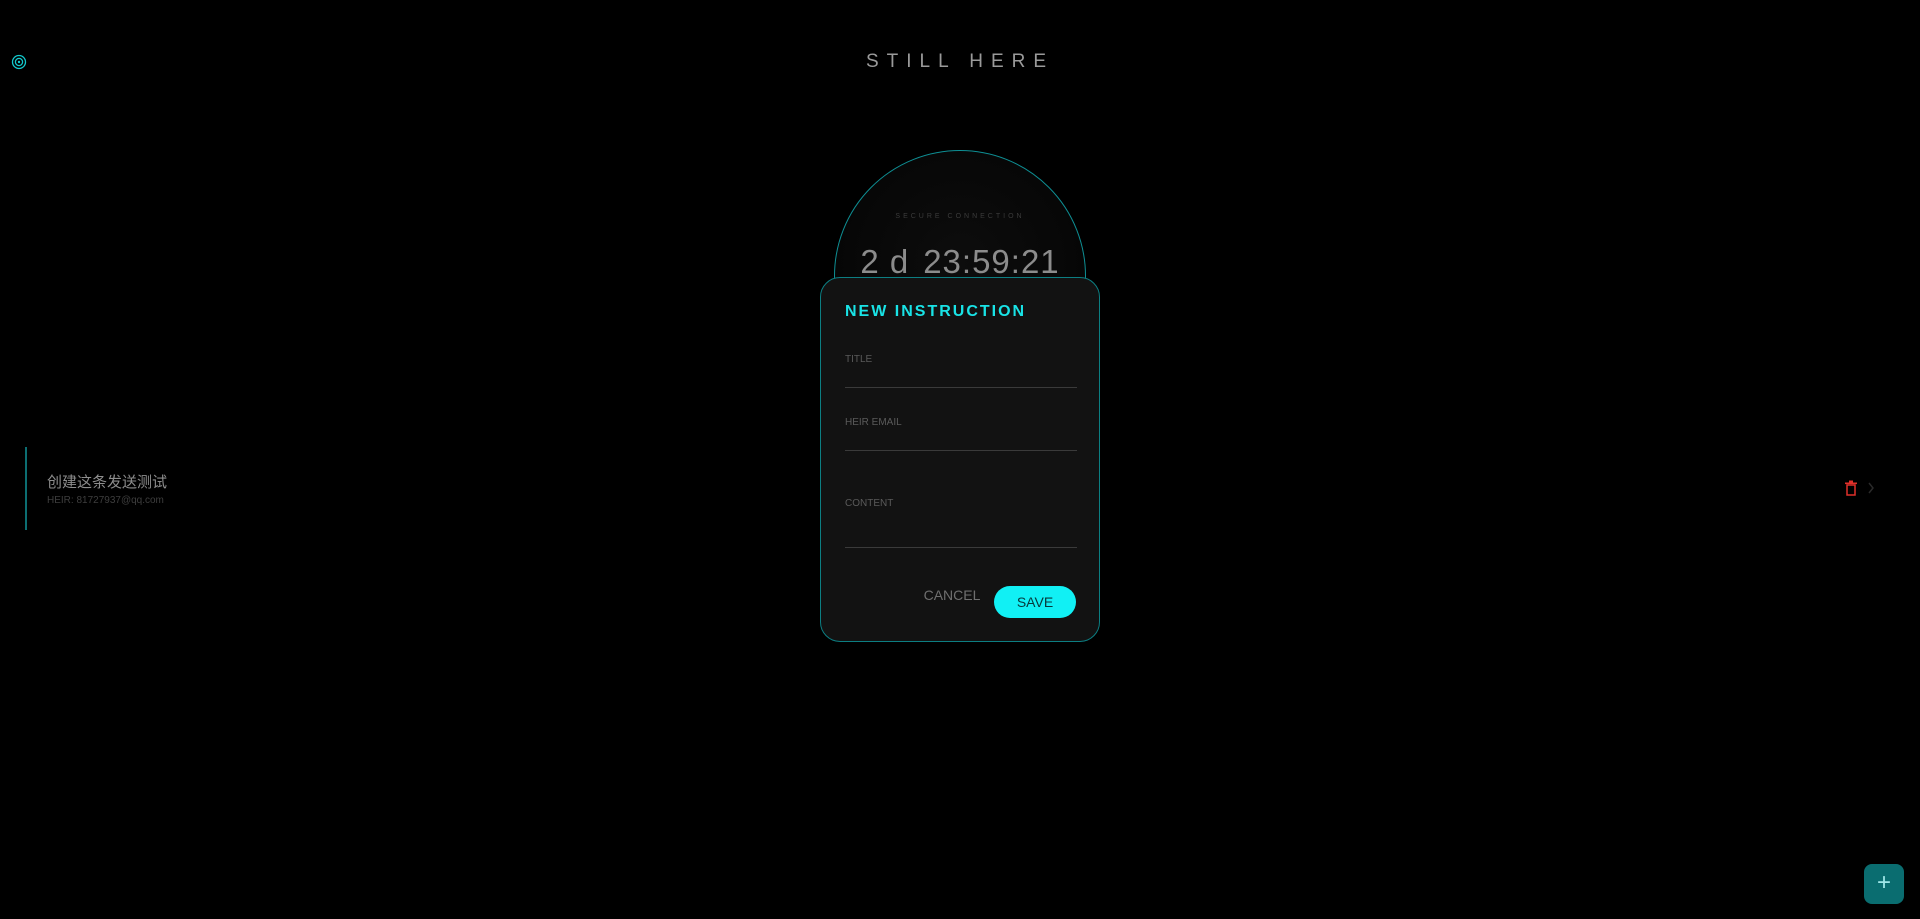 This screenshot has height=919, width=1920. Describe the element at coordinates (26, 488) in the screenshot. I see `list-item-accent-bar` at that location.